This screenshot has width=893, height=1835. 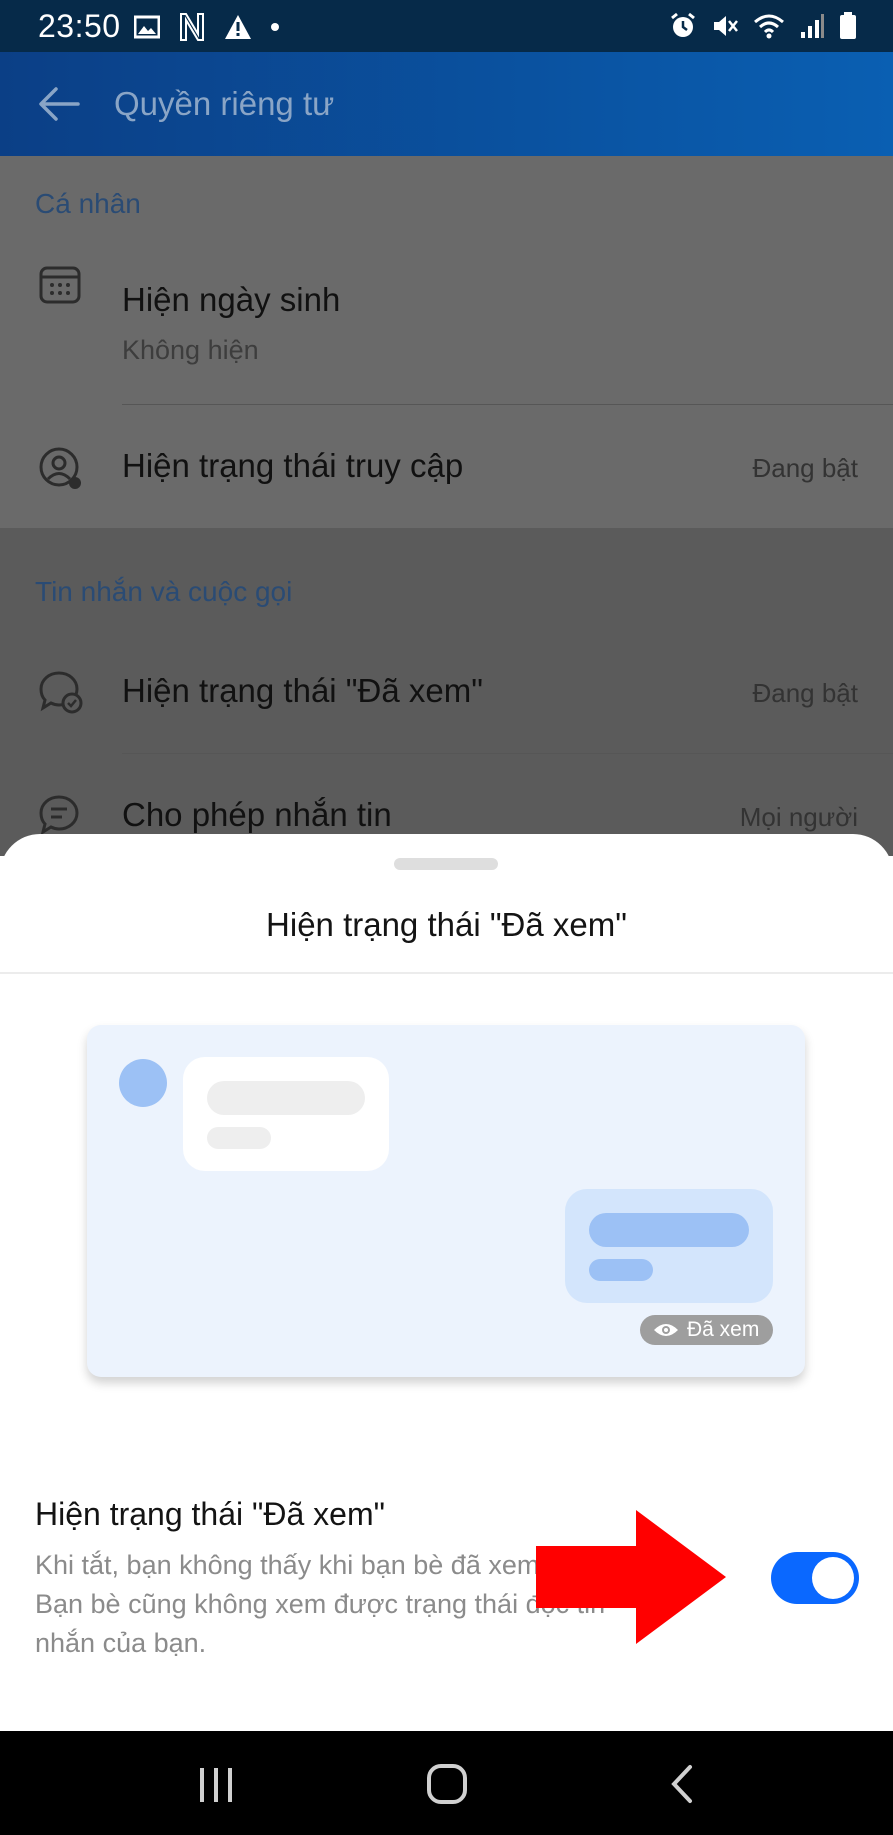 What do you see at coordinates (446, 864) in the screenshot?
I see `sheet-drag-handle` at bounding box center [446, 864].